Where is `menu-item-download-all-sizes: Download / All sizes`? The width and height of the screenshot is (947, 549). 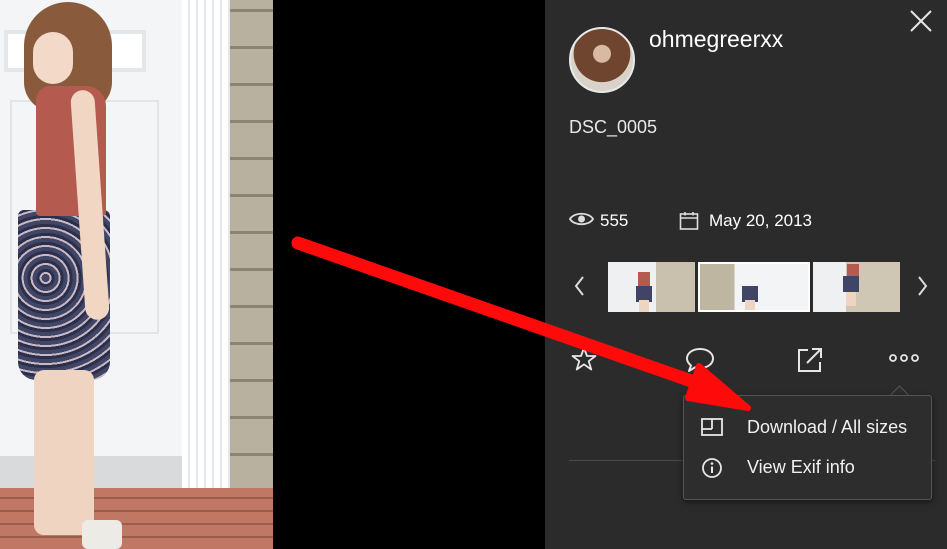 menu-item-download-all-sizes: Download / All sizes is located at coordinates (807, 428).